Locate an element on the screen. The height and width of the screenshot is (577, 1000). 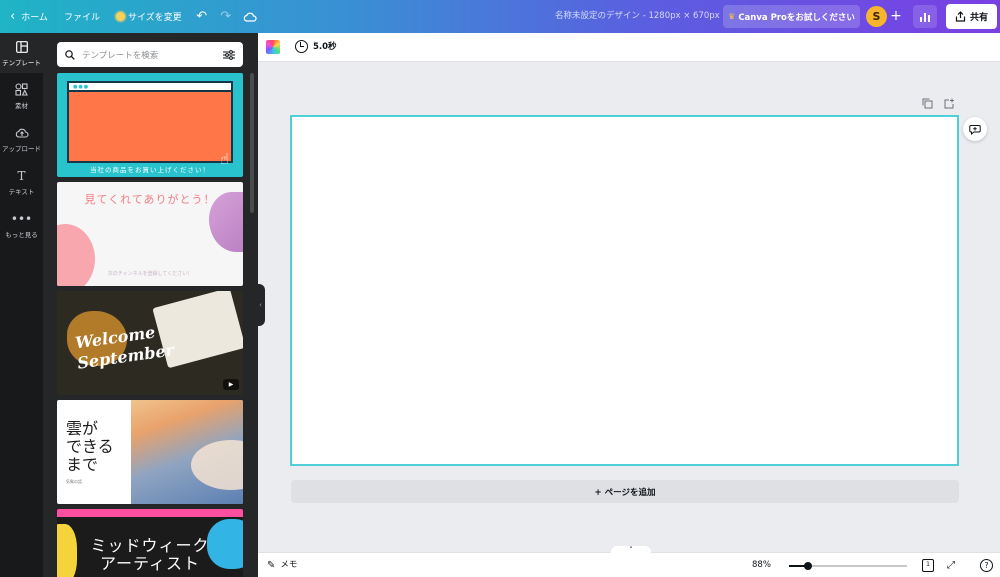
zoom-percentage: 88% is located at coordinates (761, 565).